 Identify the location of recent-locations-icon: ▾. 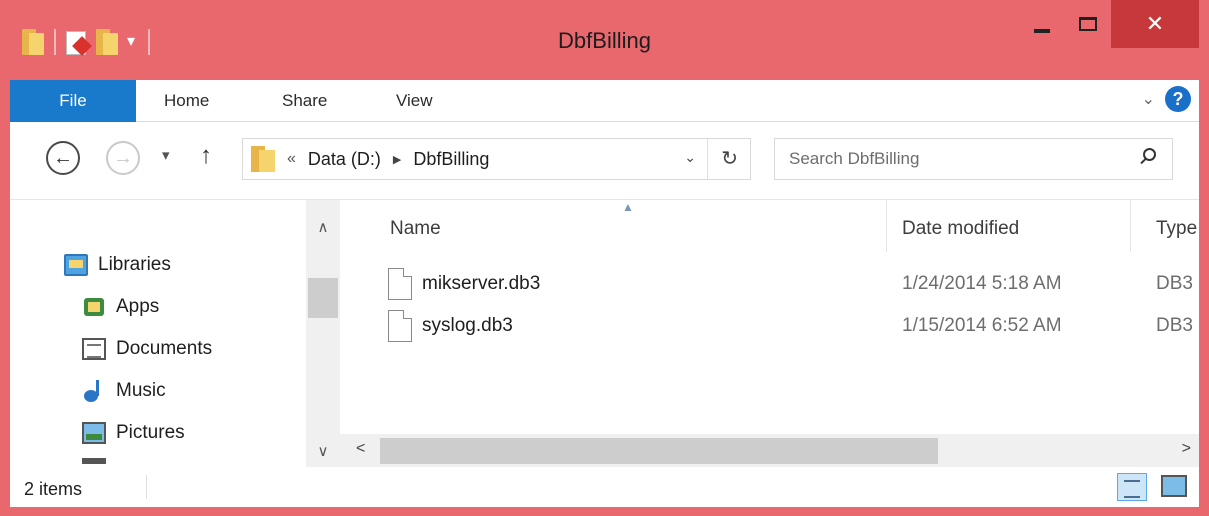
(166, 155).